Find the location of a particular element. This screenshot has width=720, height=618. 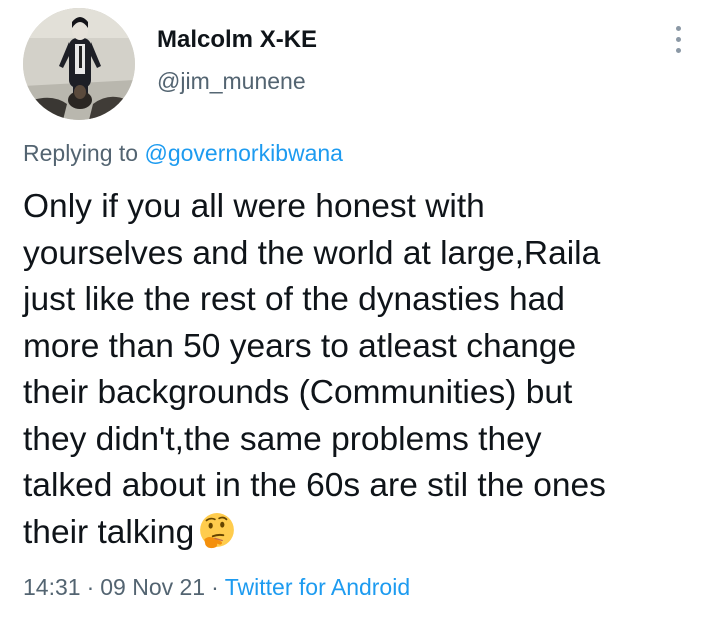

tweet-line: they didn't,the same problems they is located at coordinates (282, 439).